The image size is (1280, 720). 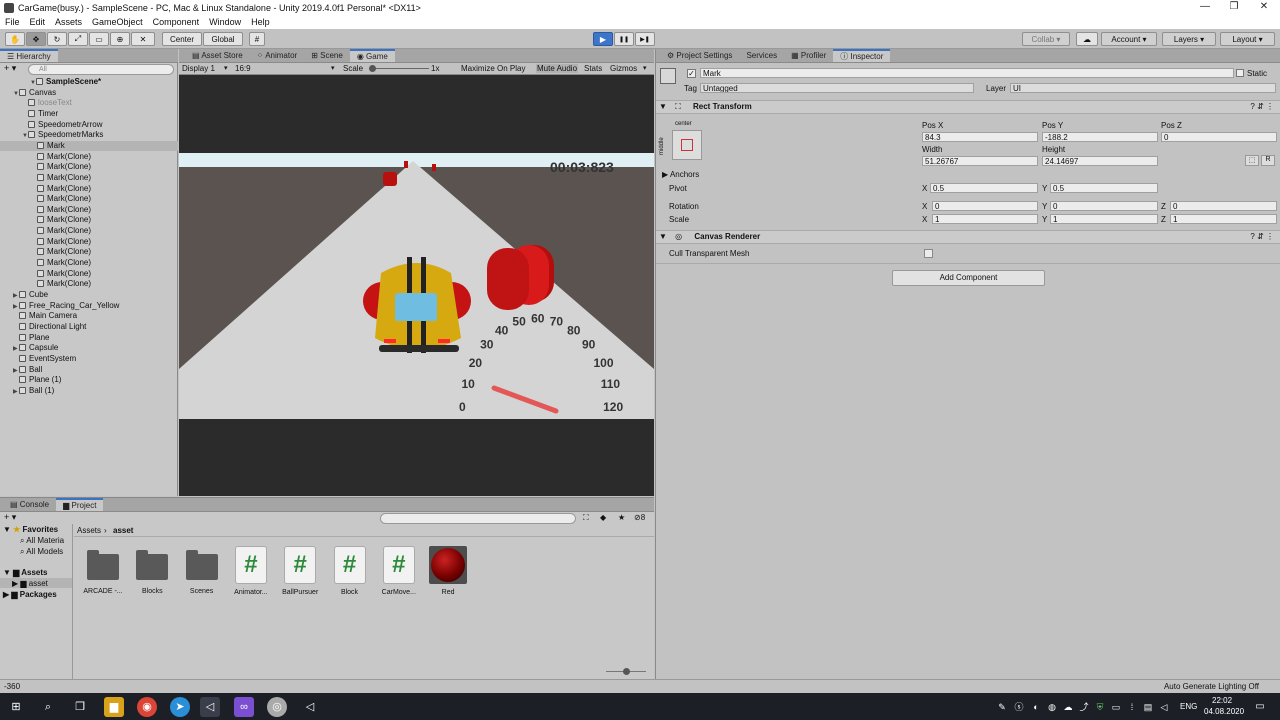 What do you see at coordinates (89, 316) in the screenshot?
I see `hierarchy-item: Main Camera` at bounding box center [89, 316].